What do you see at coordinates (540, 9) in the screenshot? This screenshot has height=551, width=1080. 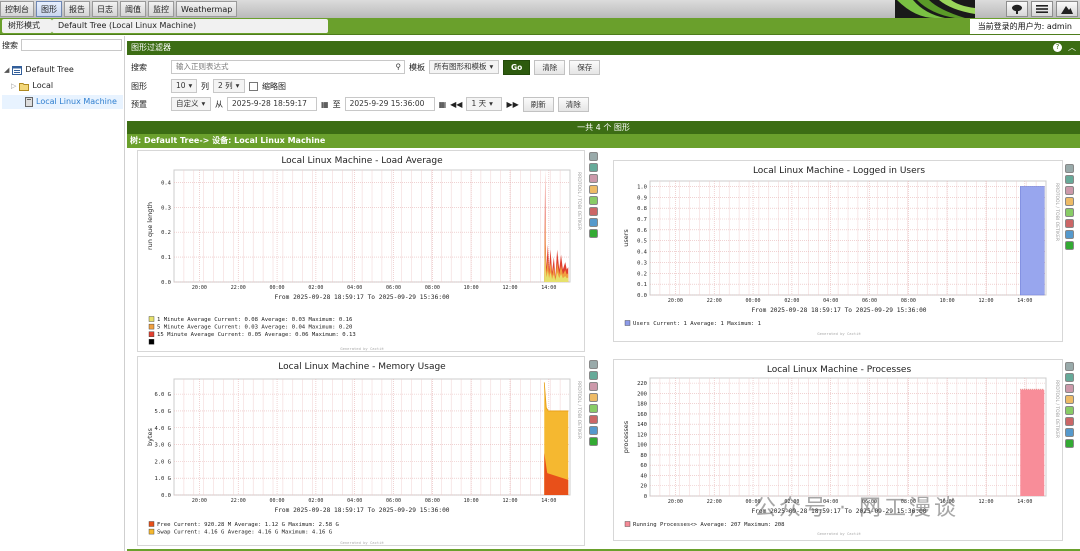 I see `top-bar: 控制台 图形 报告 日志 阈值 监控 Weathermap` at bounding box center [540, 9].